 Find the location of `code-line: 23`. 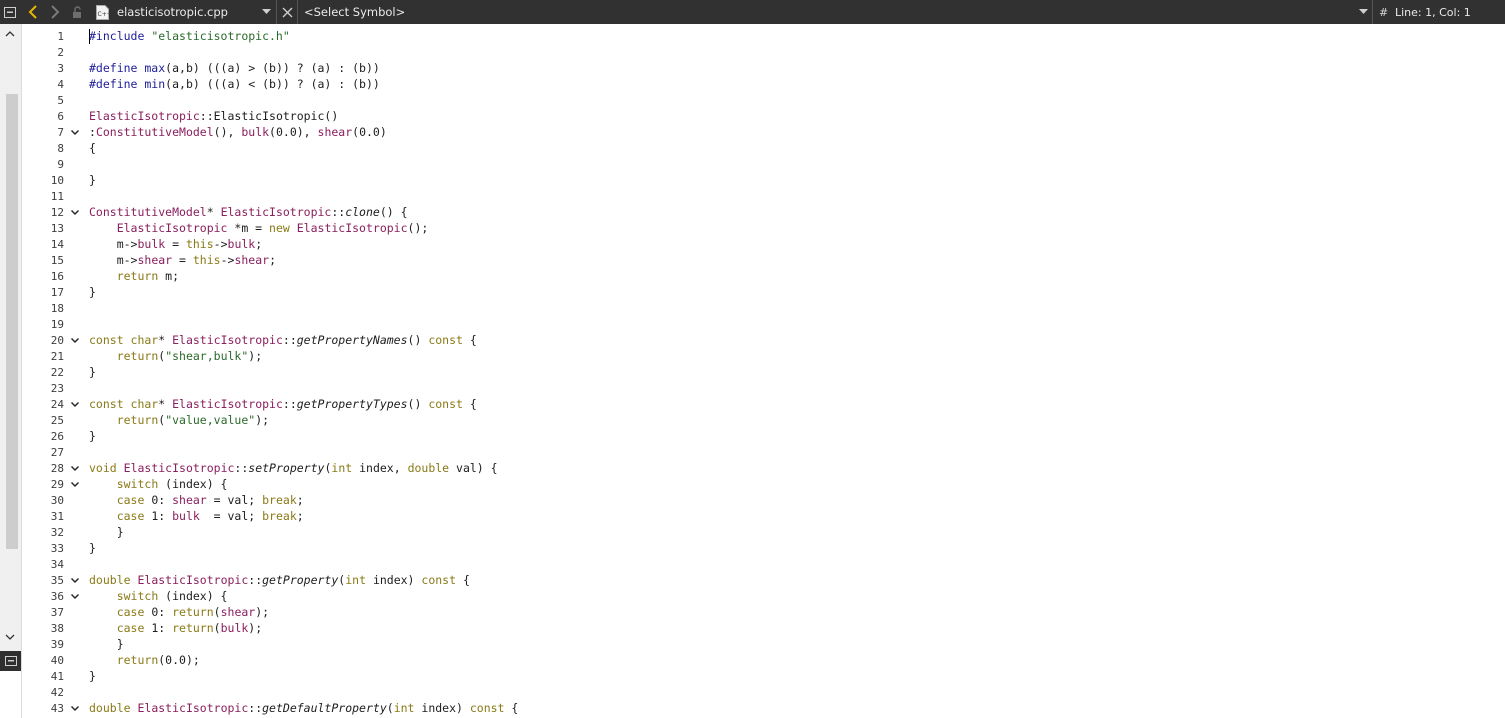

code-line: 23 is located at coordinates (763, 388).